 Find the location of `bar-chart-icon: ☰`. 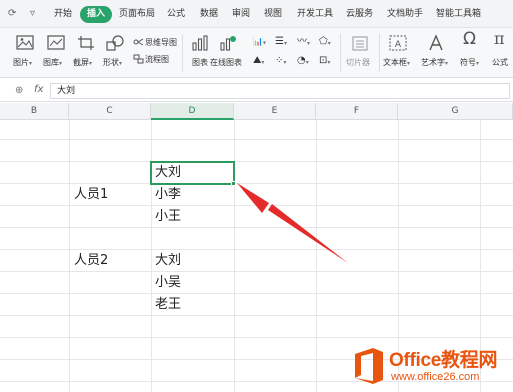

bar-chart-icon: ☰ is located at coordinates (279, 41).